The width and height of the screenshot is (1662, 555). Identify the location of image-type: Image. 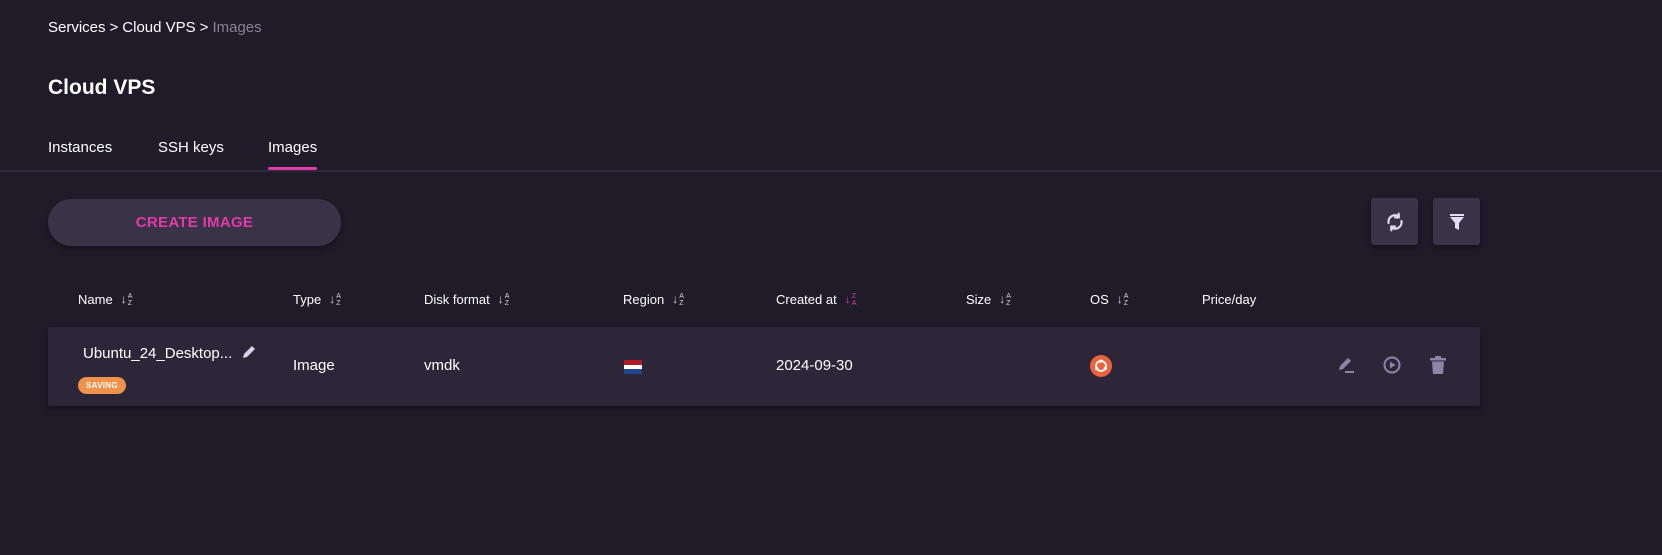
(314, 365).